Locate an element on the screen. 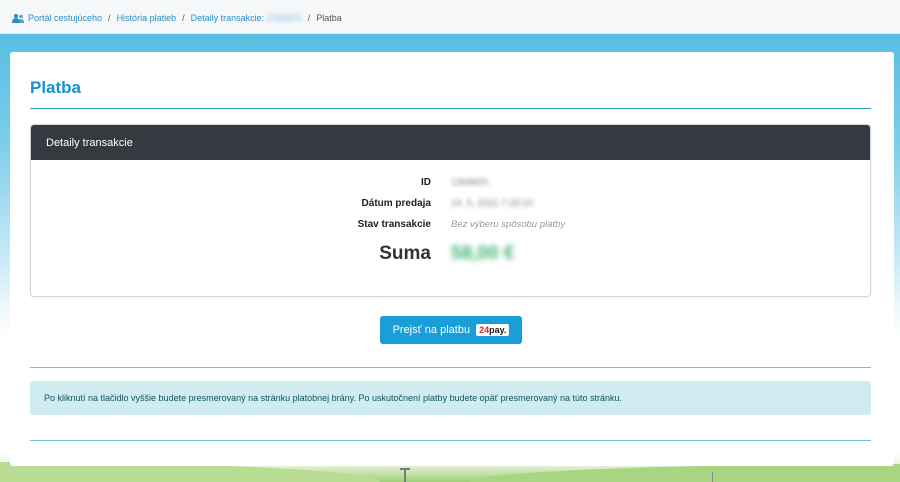 The width and height of the screenshot is (900, 482). status-value: Bez výberu spôsobu platby is located at coordinates (508, 224).